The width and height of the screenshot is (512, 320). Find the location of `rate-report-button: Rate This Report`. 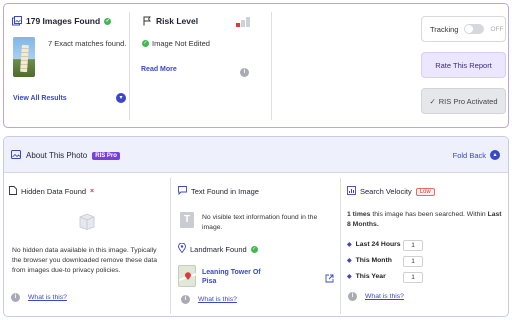

rate-report-button: Rate This Report is located at coordinates (463, 65).